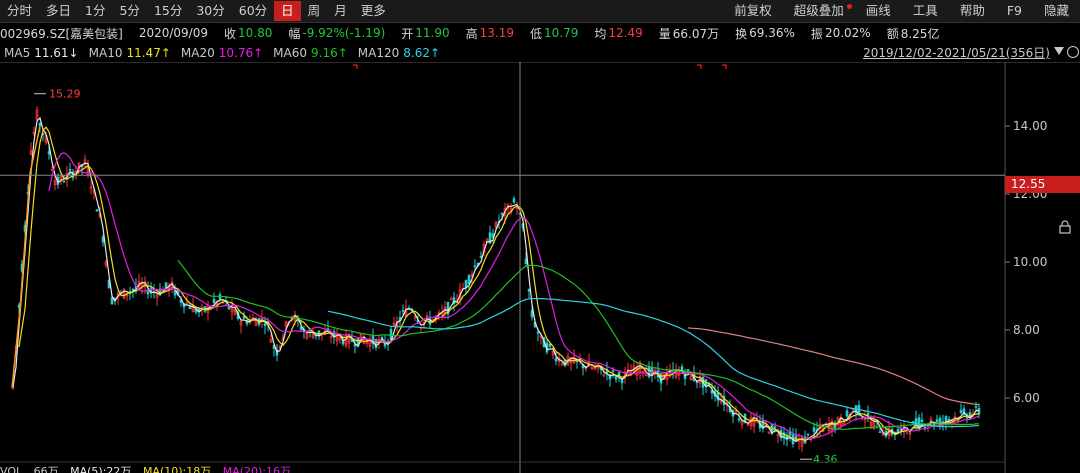 This screenshot has height=473, width=1080. Describe the element at coordinates (197, 52) in the screenshot. I see `ma-label: MA20` at that location.